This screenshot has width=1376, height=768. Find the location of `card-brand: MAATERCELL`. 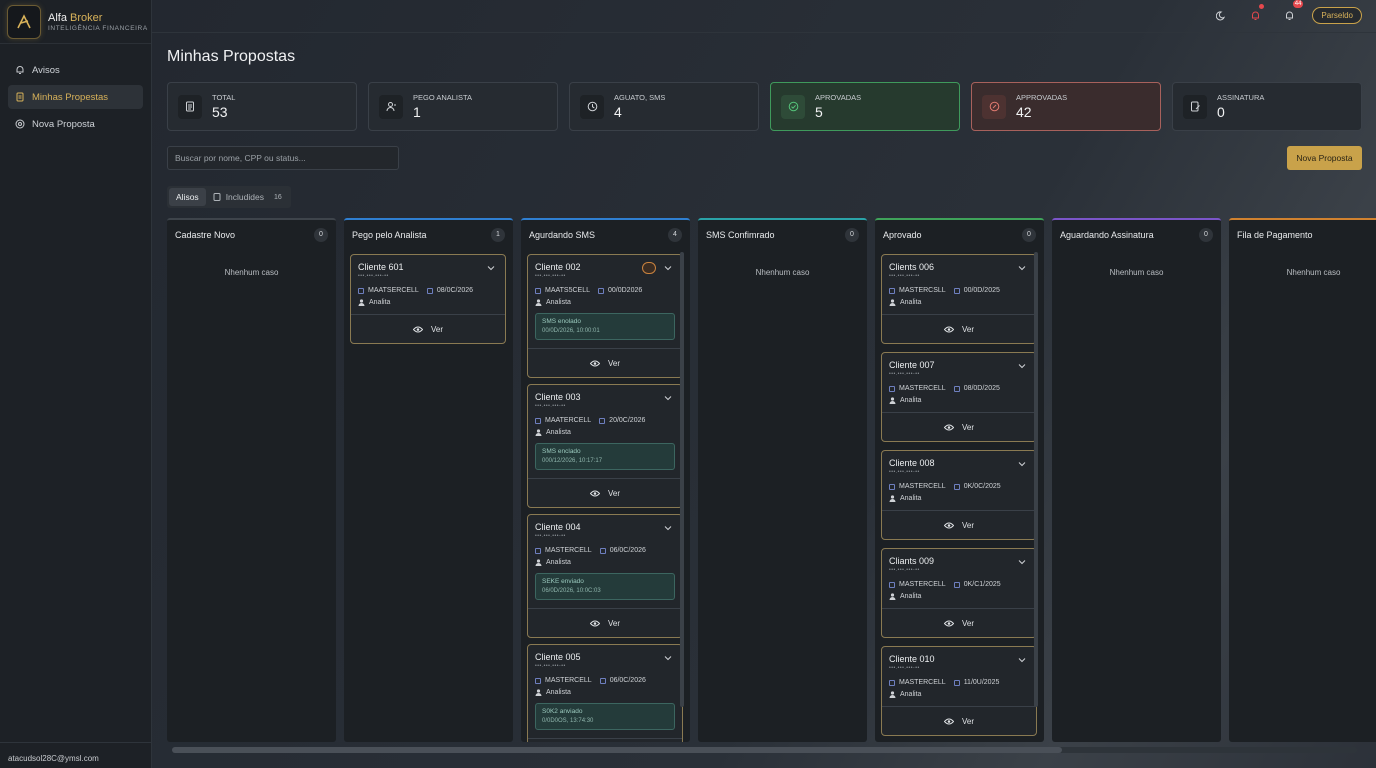

card-brand: MAATERCELL is located at coordinates (568, 420).